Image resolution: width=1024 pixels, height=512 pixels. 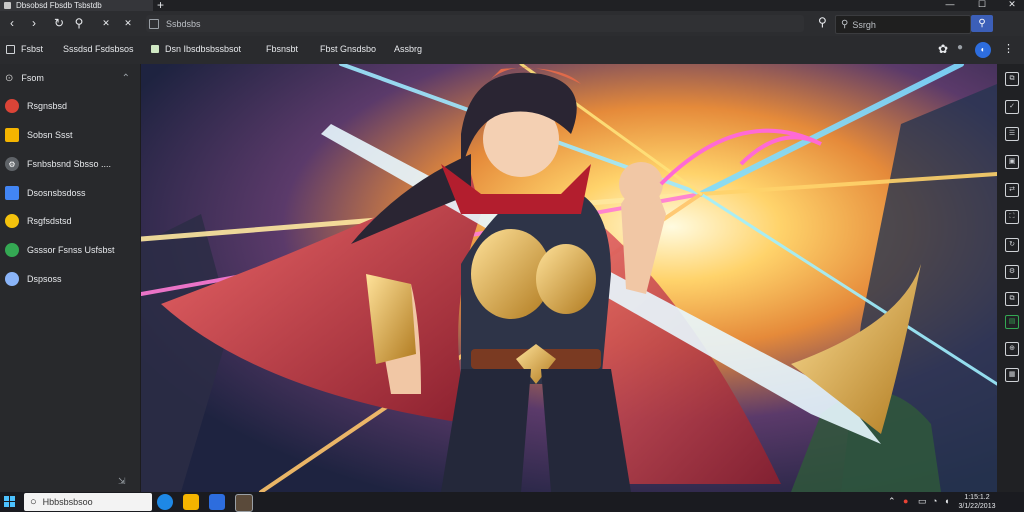 What do you see at coordinates (12, 221) in the screenshot?
I see `star-icon` at bounding box center [12, 221].